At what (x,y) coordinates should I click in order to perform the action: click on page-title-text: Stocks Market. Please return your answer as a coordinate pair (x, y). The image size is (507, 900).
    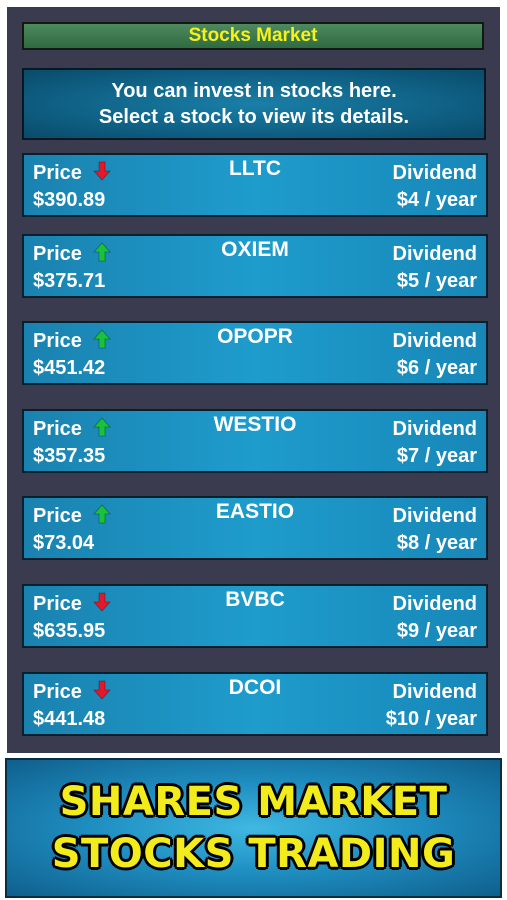
    Looking at the image, I should click on (253, 35).